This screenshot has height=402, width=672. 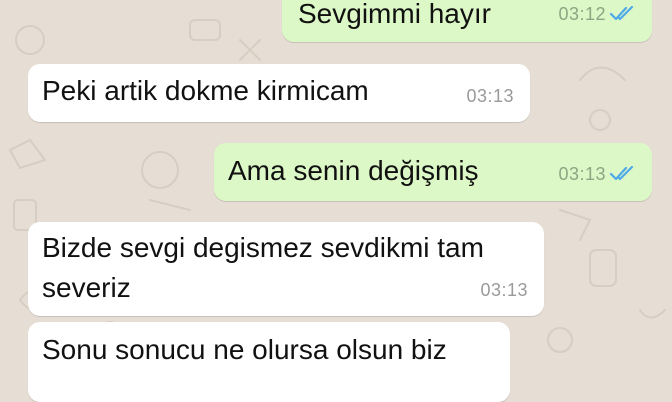 I want to click on message-text: Sevgimmi hayır, so click(x=394, y=14).